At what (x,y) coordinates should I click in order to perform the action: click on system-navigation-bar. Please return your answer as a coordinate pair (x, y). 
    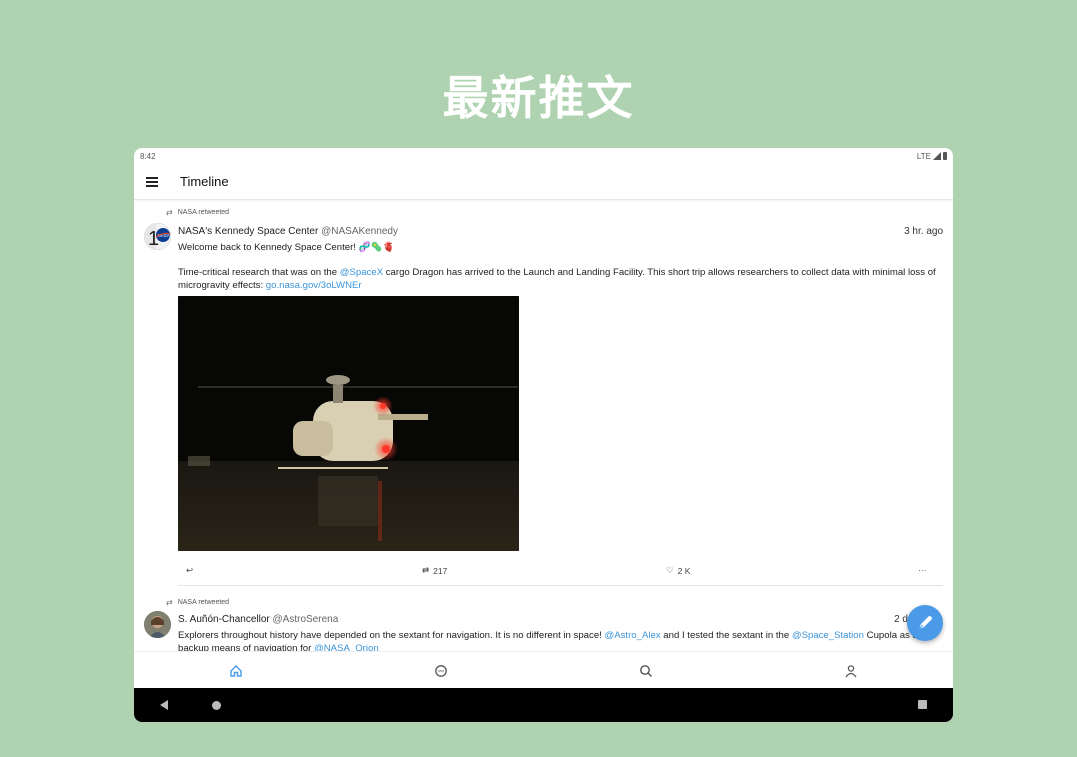
    Looking at the image, I should click on (543, 705).